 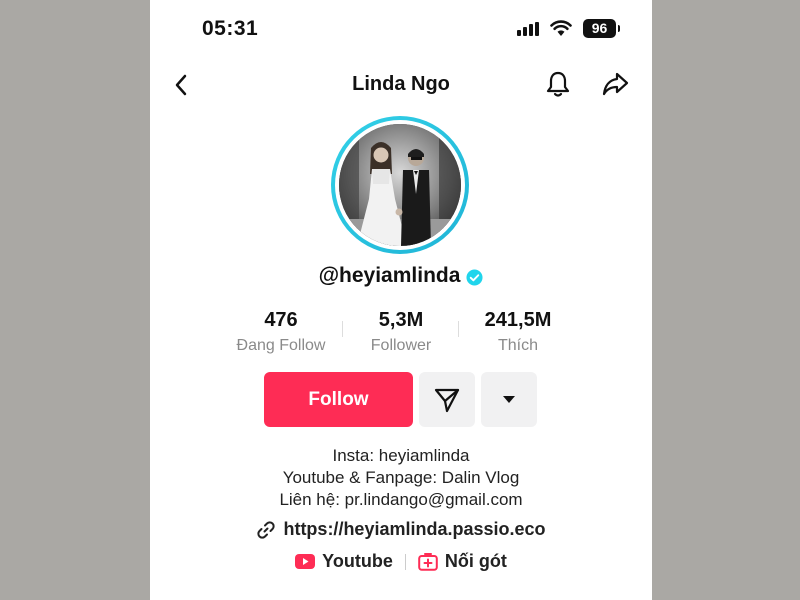 I want to click on stat-value: 5,3M, so click(x=401, y=320).